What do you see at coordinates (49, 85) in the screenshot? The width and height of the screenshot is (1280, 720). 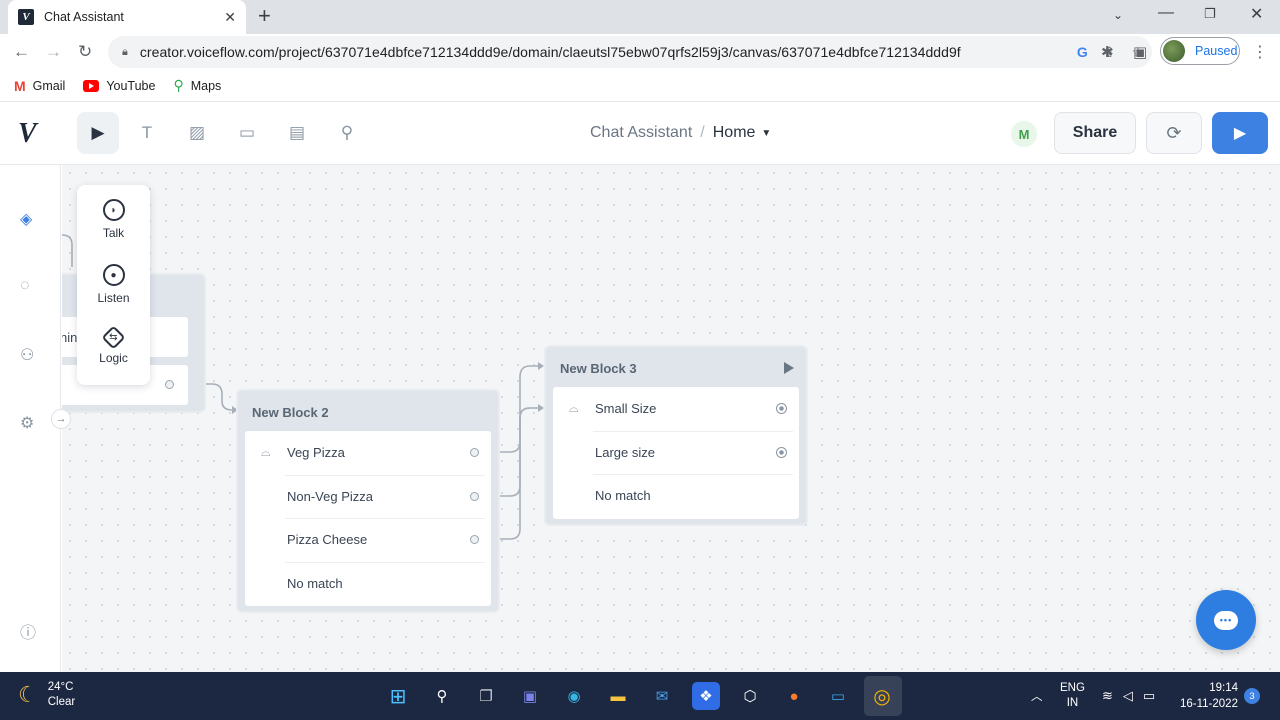 I see `bookmark-label: Gmail` at bounding box center [49, 85].